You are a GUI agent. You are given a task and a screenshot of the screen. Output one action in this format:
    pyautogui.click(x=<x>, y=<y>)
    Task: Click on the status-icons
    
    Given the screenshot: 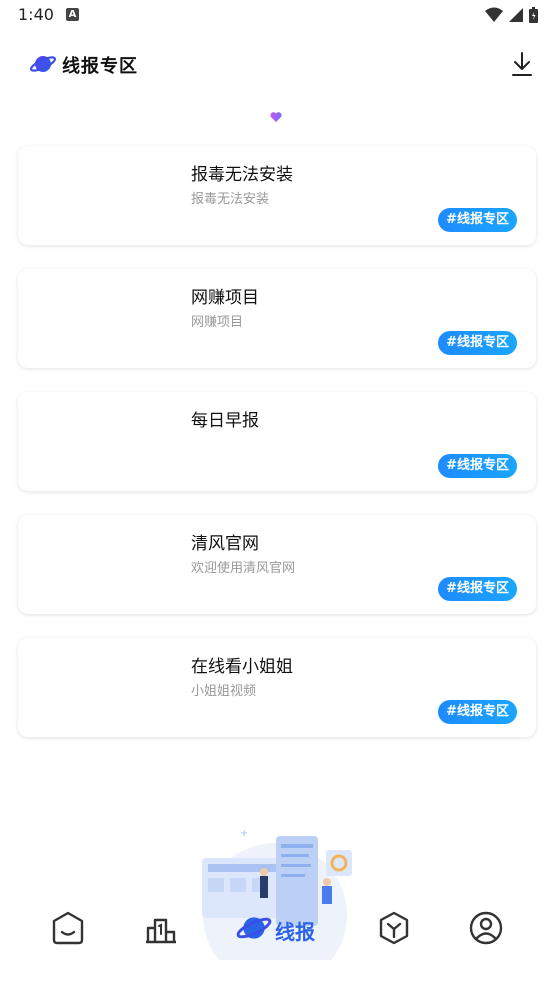 What is the action you would take?
    pyautogui.click(x=511, y=15)
    